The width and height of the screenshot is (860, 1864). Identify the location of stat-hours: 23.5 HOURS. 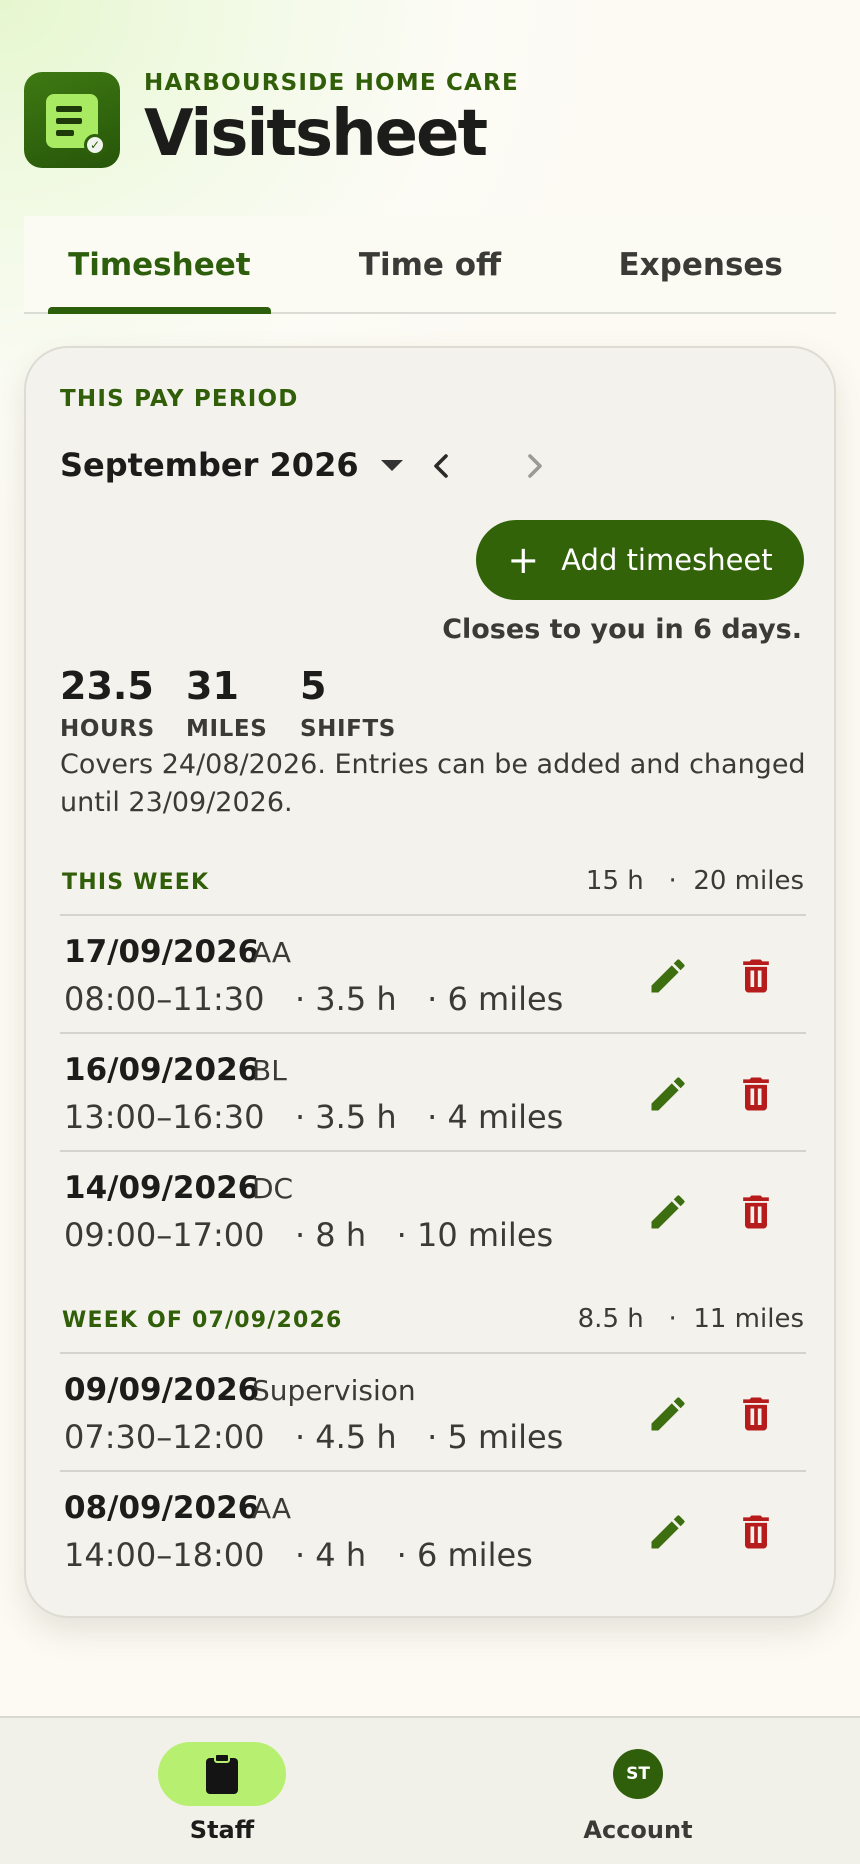
(107, 703).